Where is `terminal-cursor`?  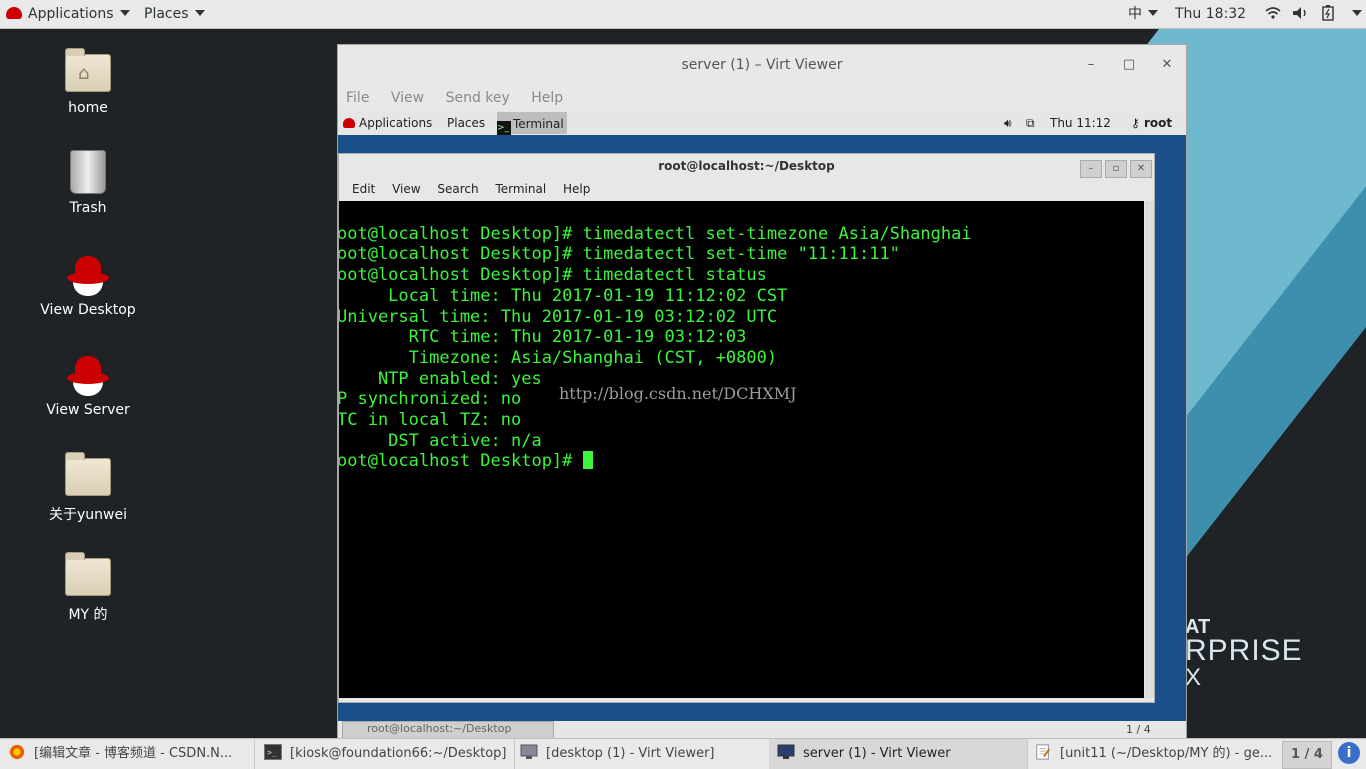
terminal-cursor is located at coordinates (587, 460).